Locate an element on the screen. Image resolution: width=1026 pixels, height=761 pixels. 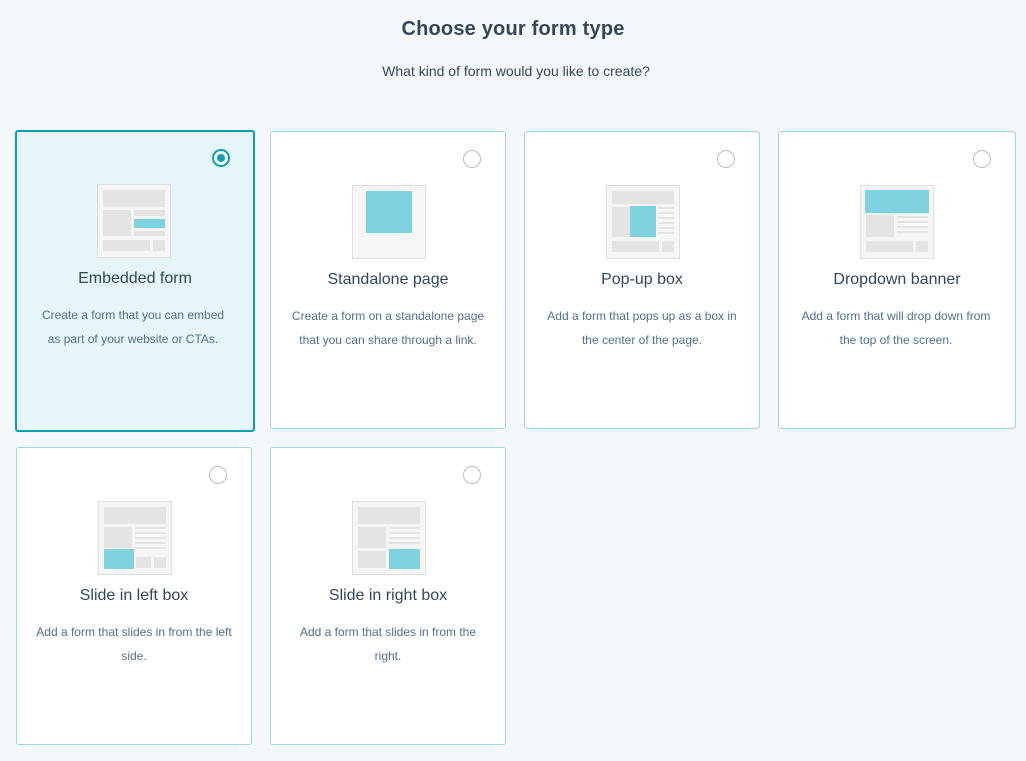
radio-dropdown is located at coordinates (982, 159).